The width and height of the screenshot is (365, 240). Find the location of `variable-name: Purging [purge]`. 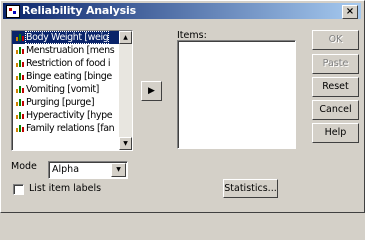

variable-name: Purging [purge] is located at coordinates (60, 102).